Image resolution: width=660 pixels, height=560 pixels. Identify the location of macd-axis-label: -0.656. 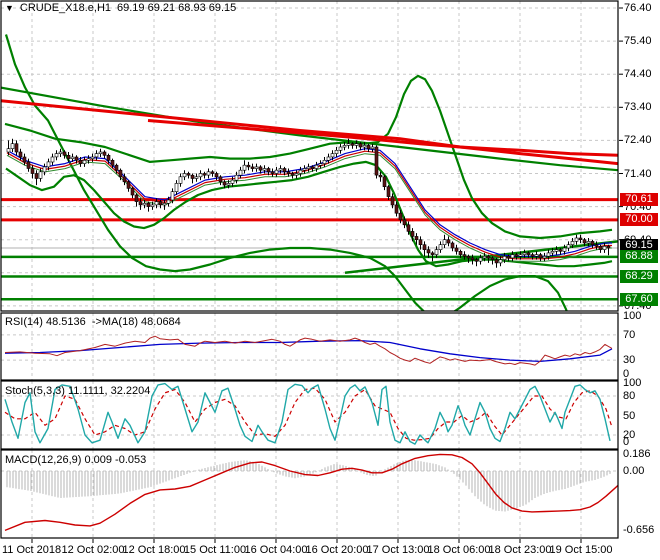
(639, 530).